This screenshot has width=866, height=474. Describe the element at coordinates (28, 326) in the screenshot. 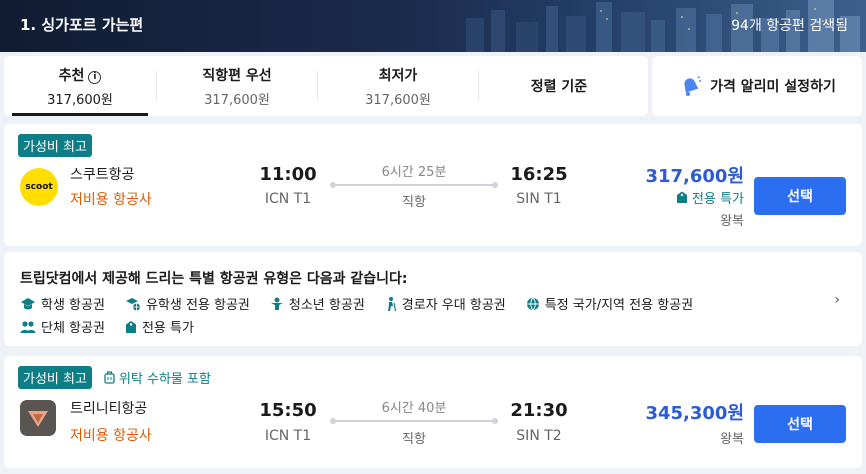

I see `group-icon` at that location.